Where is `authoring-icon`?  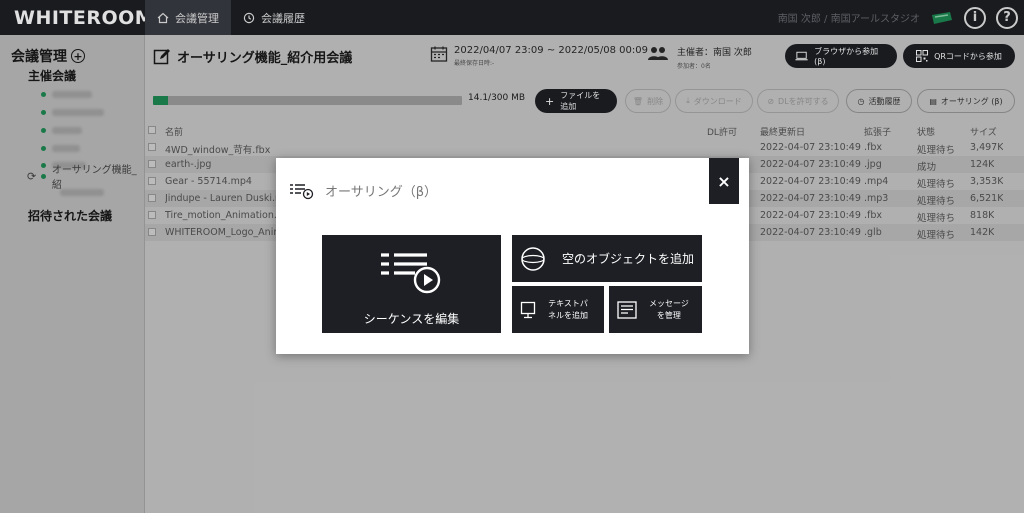
authoring-icon is located at coordinates (302, 191).